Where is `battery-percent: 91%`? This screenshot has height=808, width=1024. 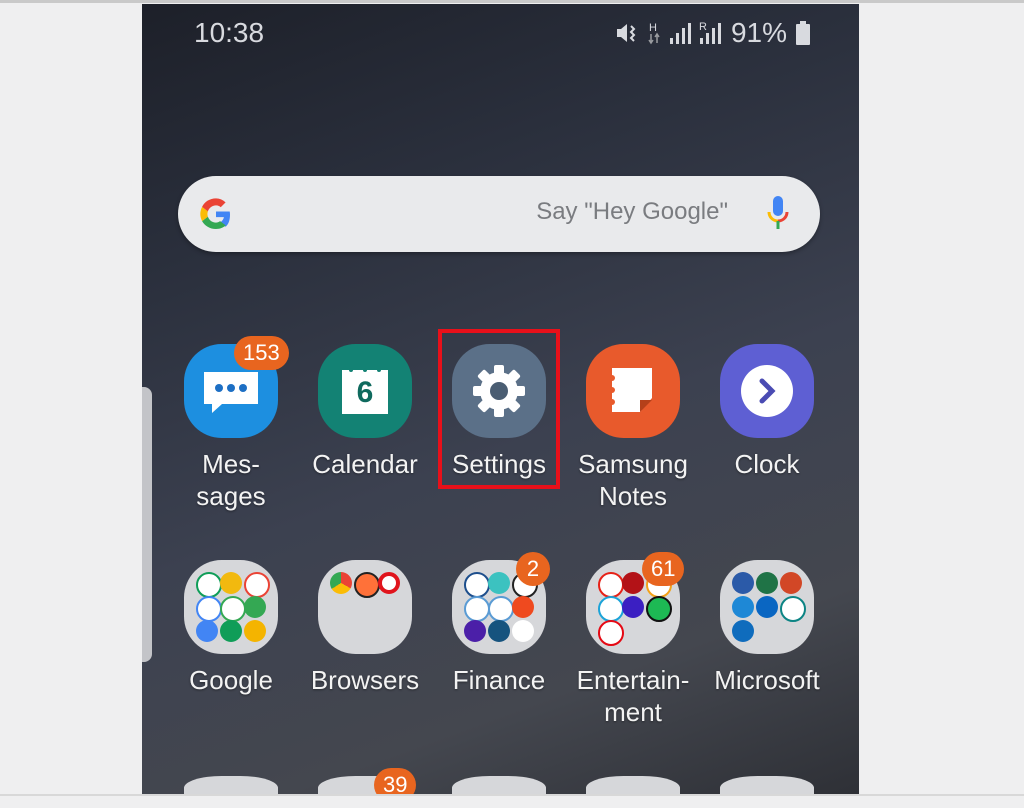 battery-percent: 91% is located at coordinates (758, 32).